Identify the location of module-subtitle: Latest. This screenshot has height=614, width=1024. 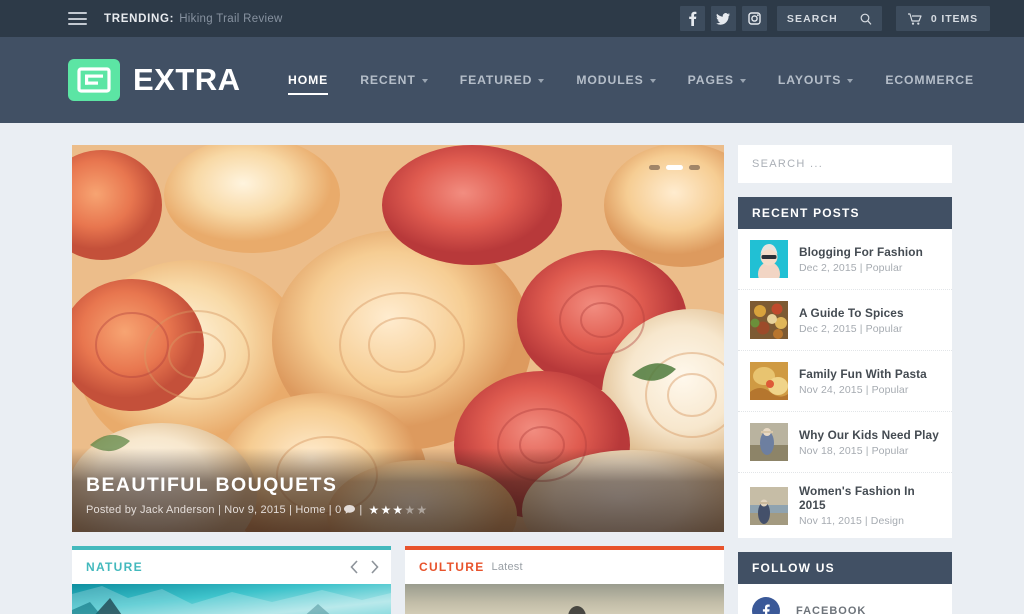
(507, 567).